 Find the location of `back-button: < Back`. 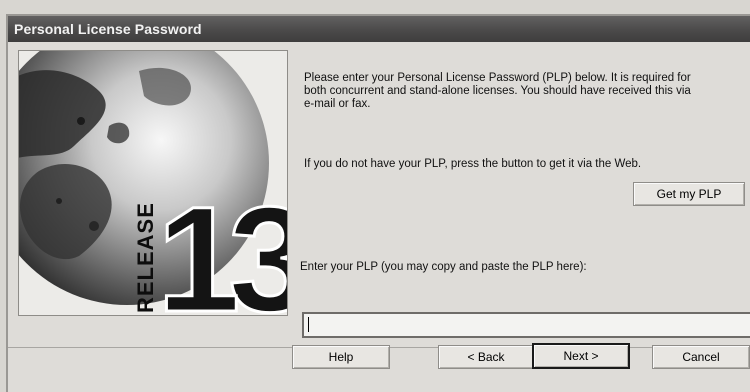

back-button: < Back is located at coordinates (486, 357).